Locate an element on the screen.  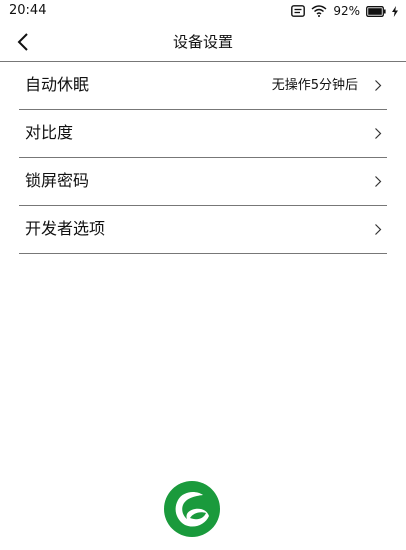
battery-percent: 92% is located at coordinates (346, 11).